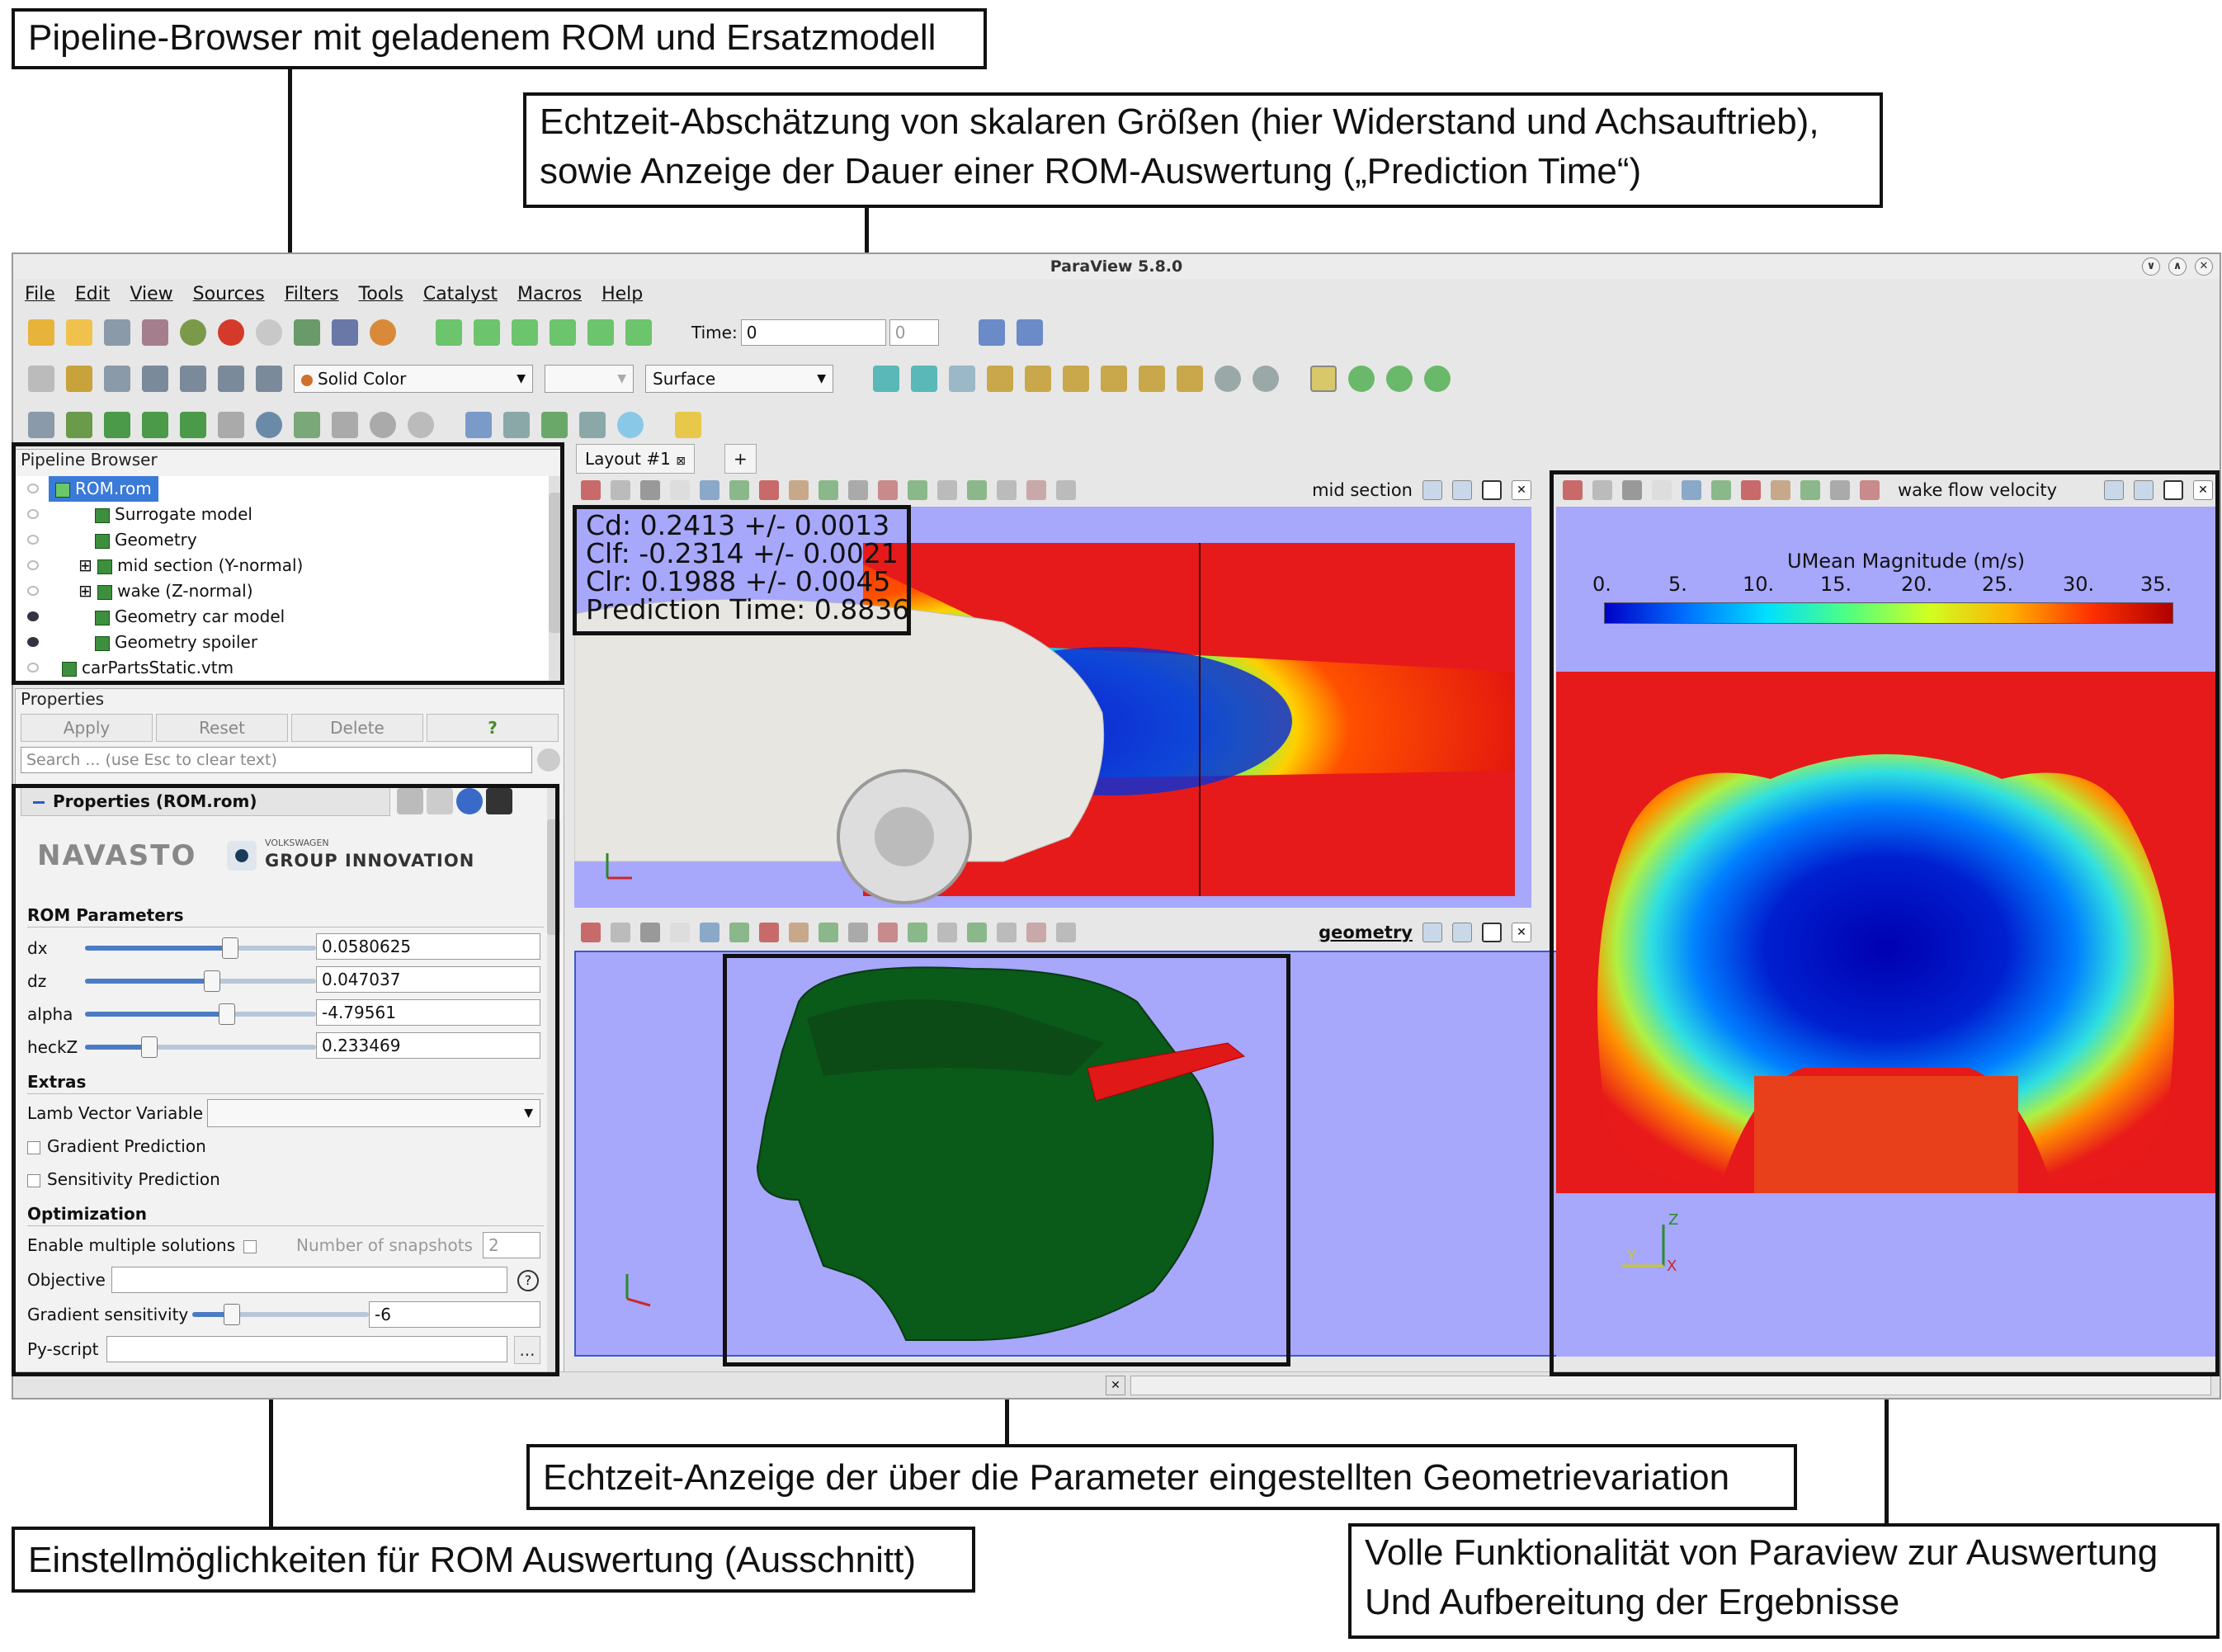 The height and width of the screenshot is (1652, 2222). Describe the element at coordinates (193, 379) in the screenshot. I see `rescale-custom-icon` at that location.